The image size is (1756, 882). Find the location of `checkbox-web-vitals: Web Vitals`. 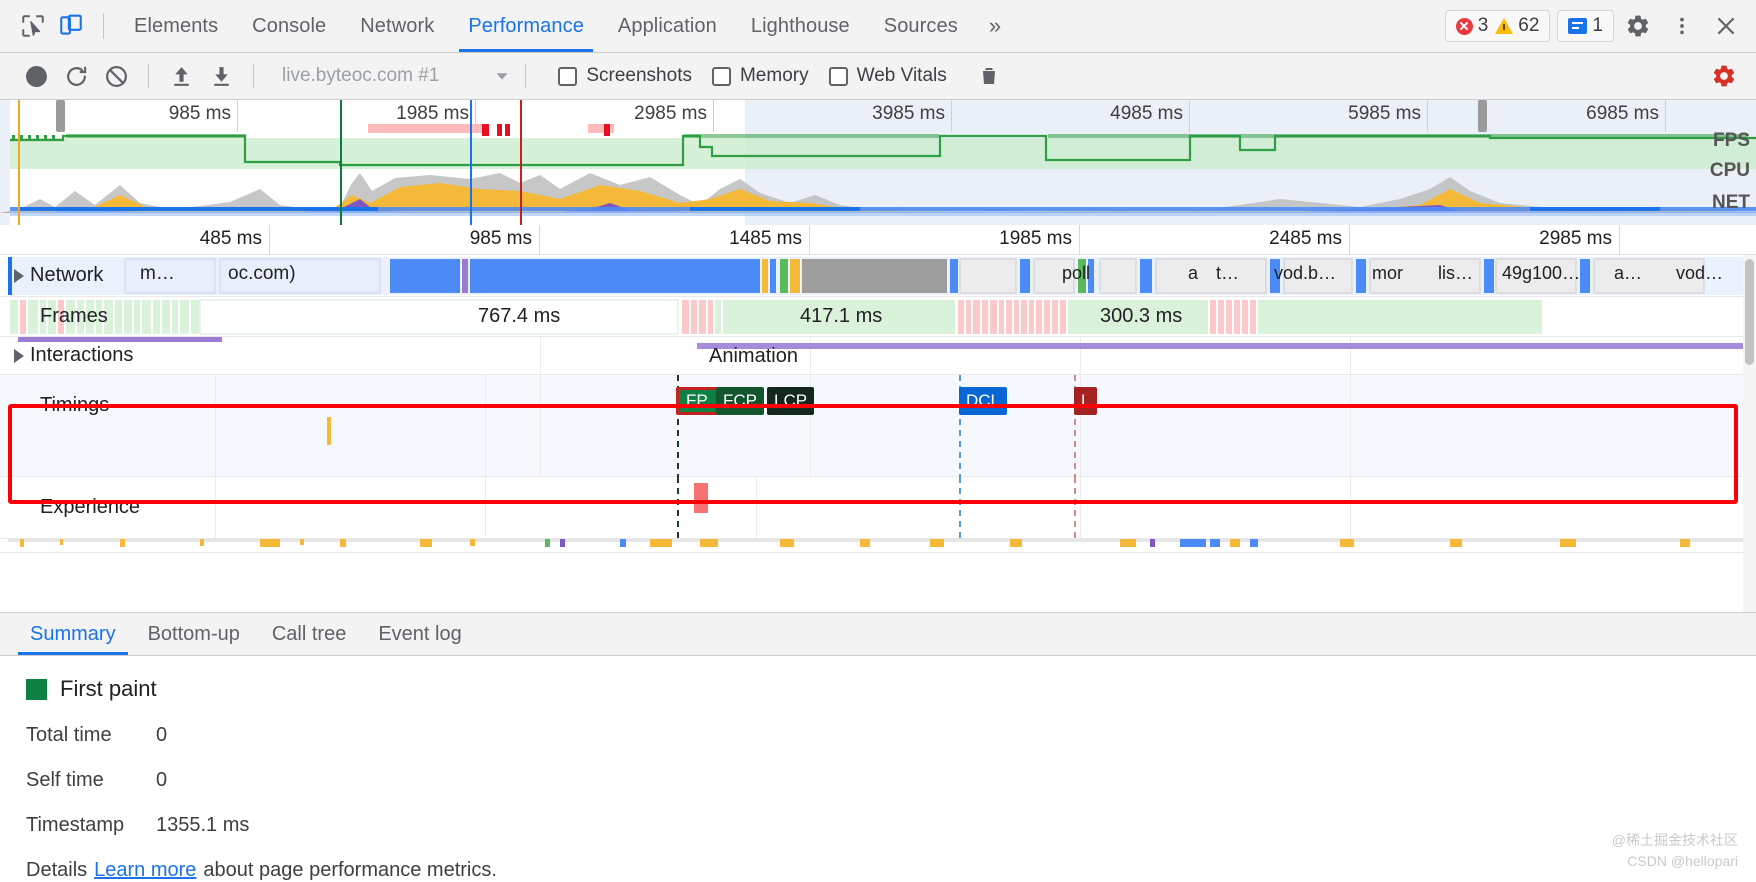

checkbox-web-vitals: Web Vitals is located at coordinates (887, 76).